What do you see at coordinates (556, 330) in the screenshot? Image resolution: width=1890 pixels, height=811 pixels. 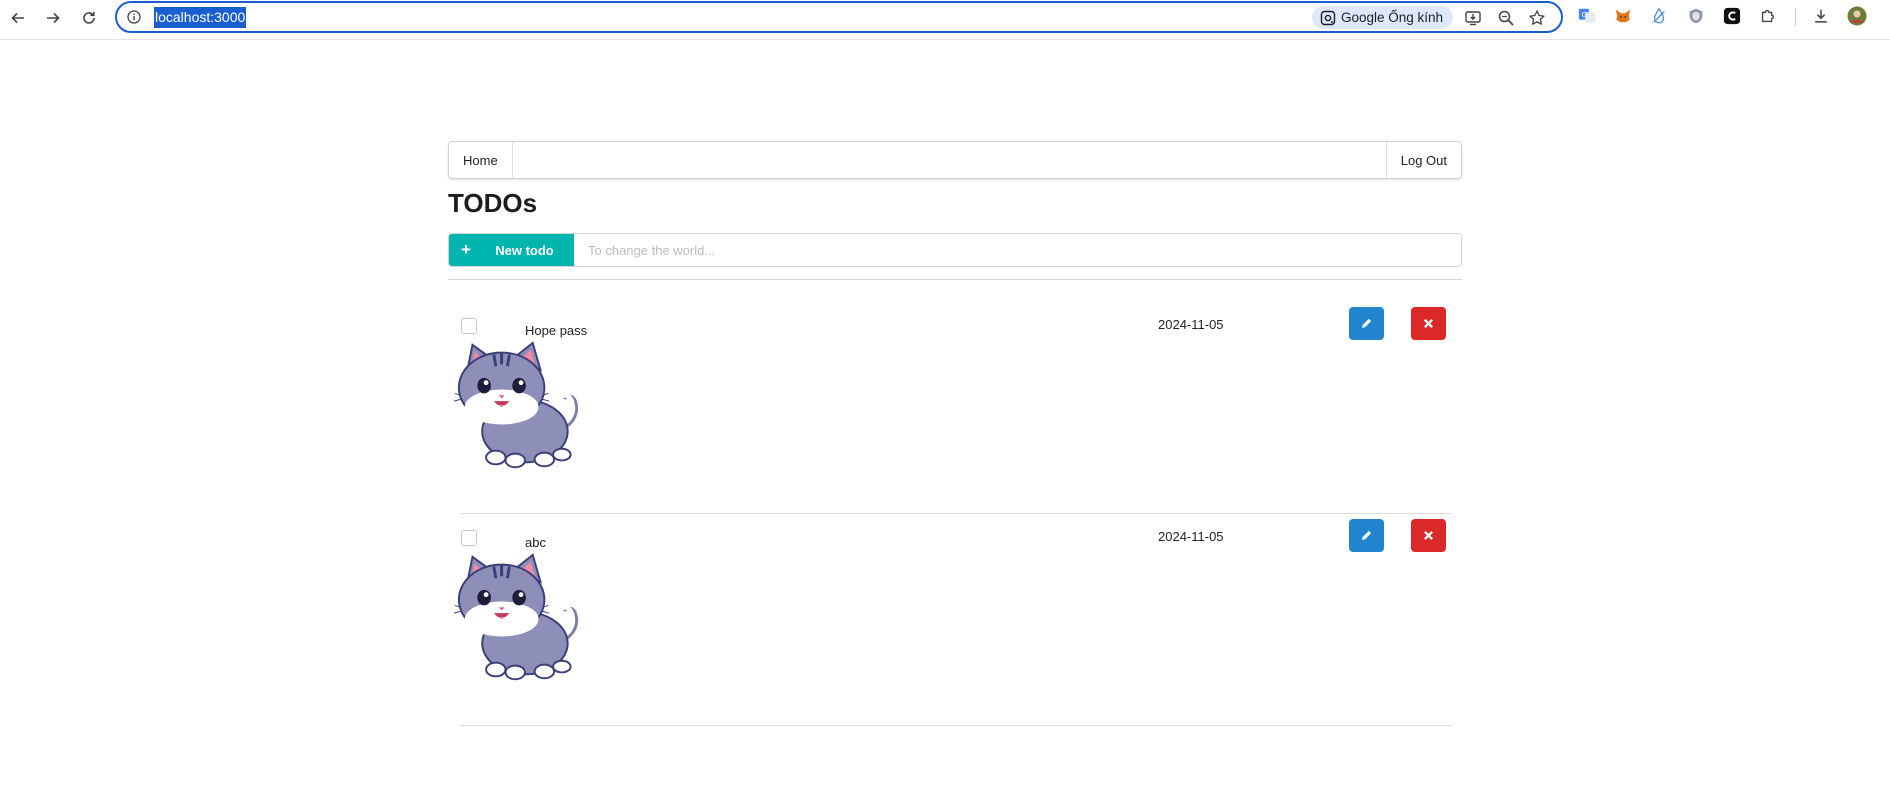 I see `todo-title: Hope pass` at bounding box center [556, 330].